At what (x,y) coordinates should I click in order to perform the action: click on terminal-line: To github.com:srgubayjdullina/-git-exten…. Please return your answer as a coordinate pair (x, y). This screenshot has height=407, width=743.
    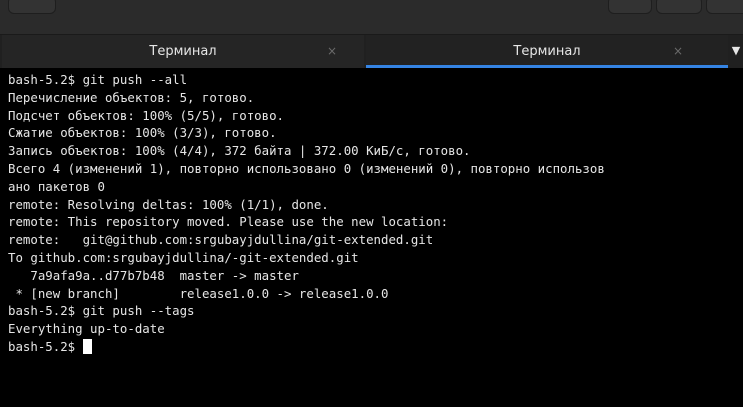
    Looking at the image, I should click on (183, 257).